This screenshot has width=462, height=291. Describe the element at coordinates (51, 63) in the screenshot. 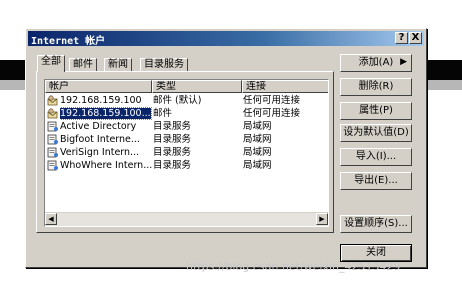

I see `tab-all: 全部` at that location.